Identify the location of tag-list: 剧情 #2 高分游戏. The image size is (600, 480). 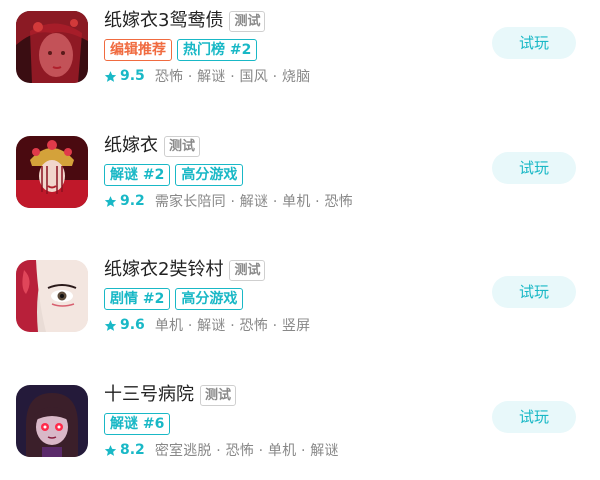
(176, 299).